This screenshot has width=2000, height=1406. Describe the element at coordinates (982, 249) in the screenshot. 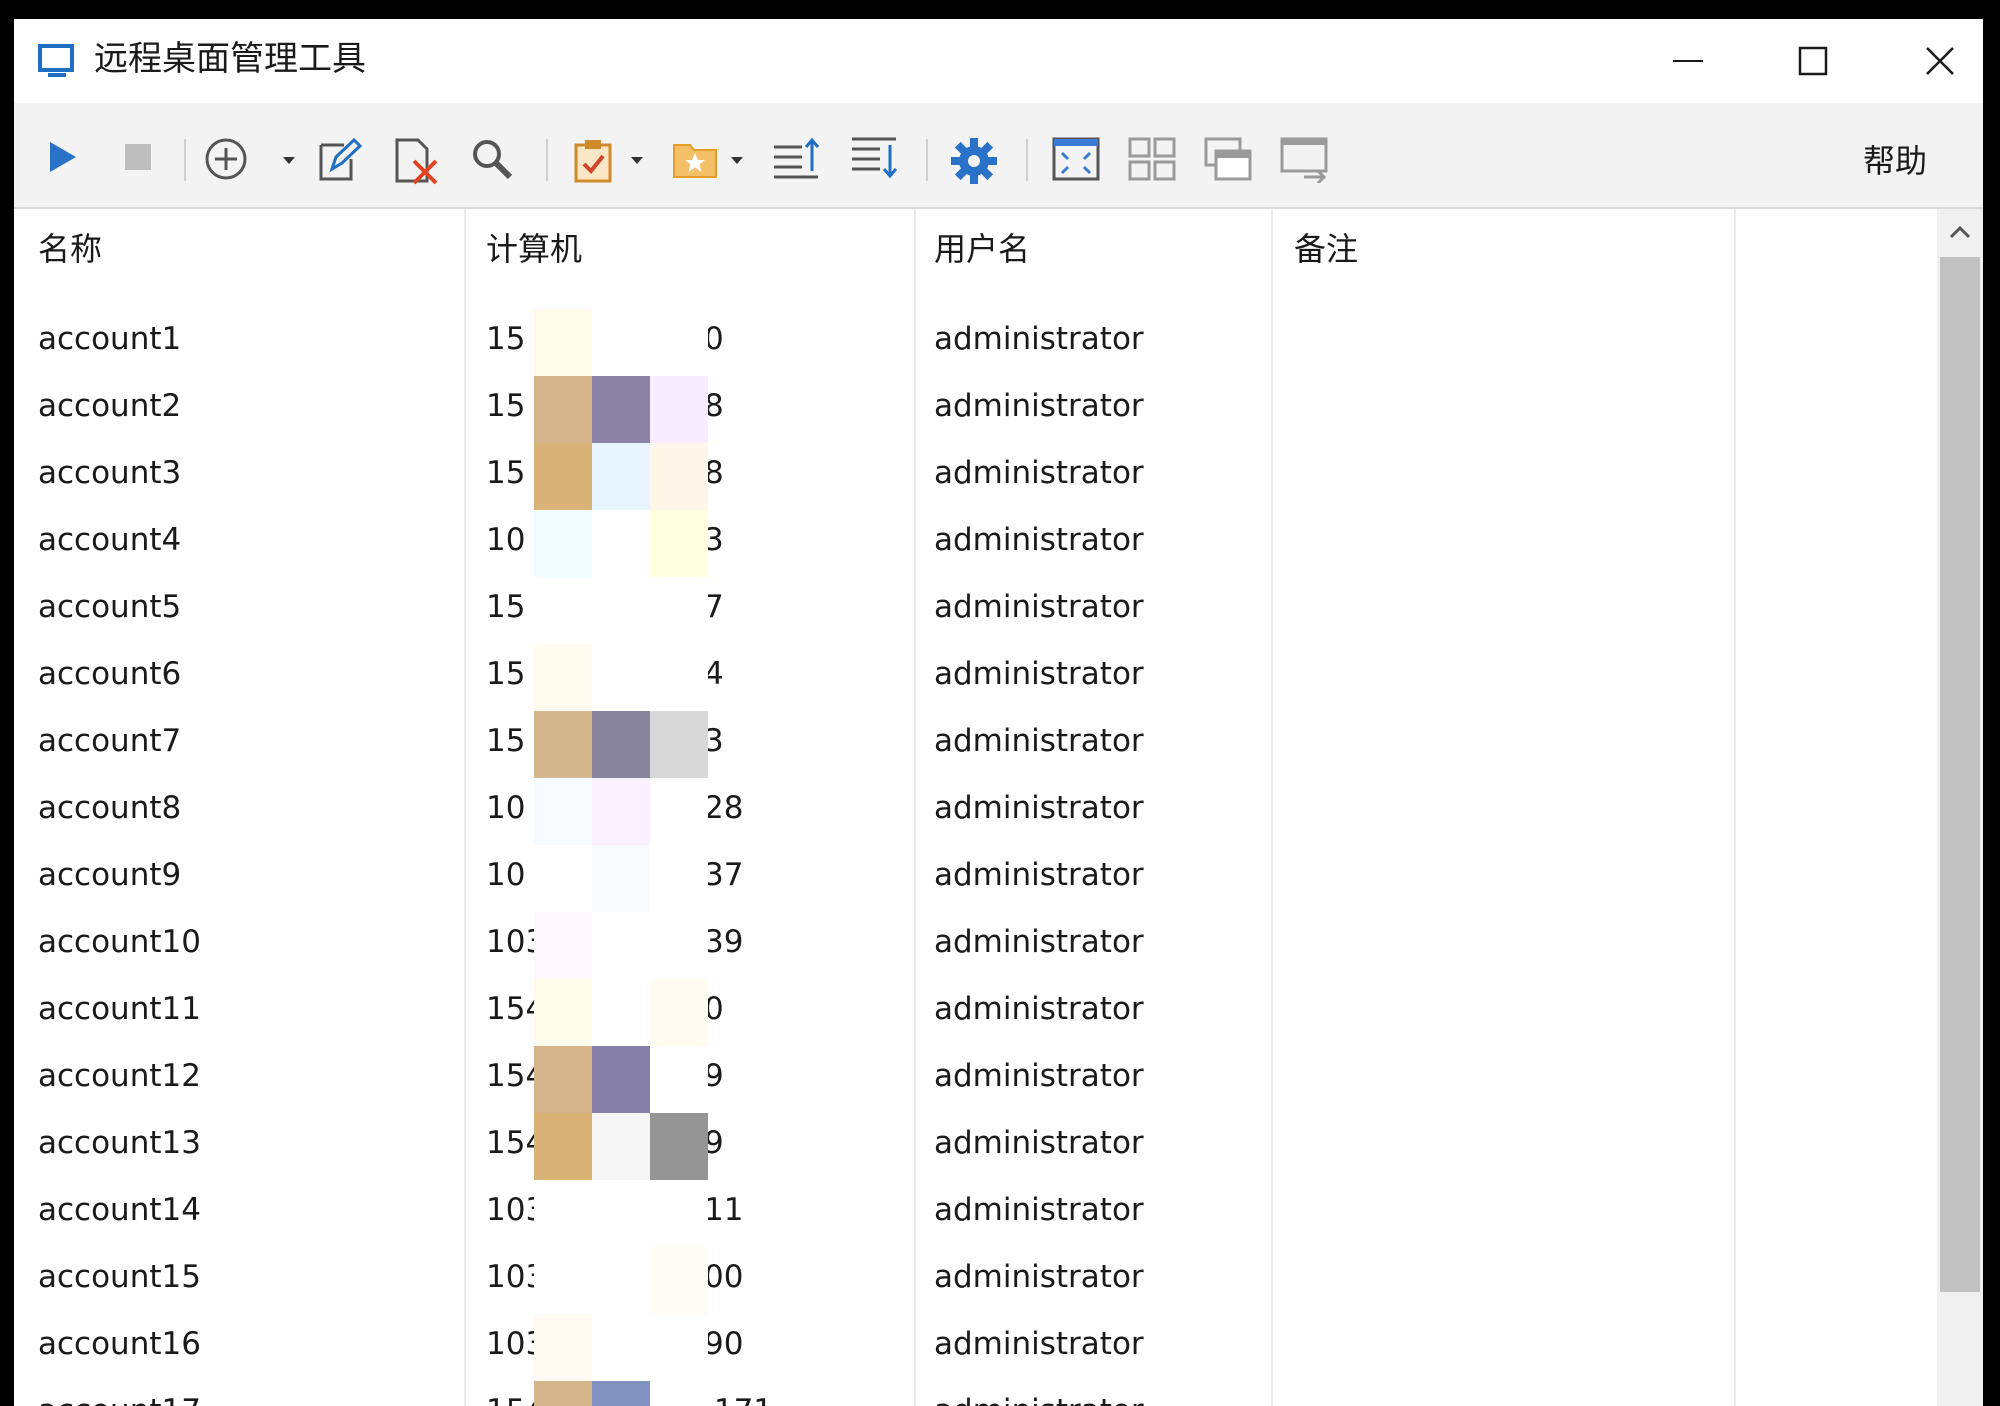

I see `column-header-username: 用户名` at that location.